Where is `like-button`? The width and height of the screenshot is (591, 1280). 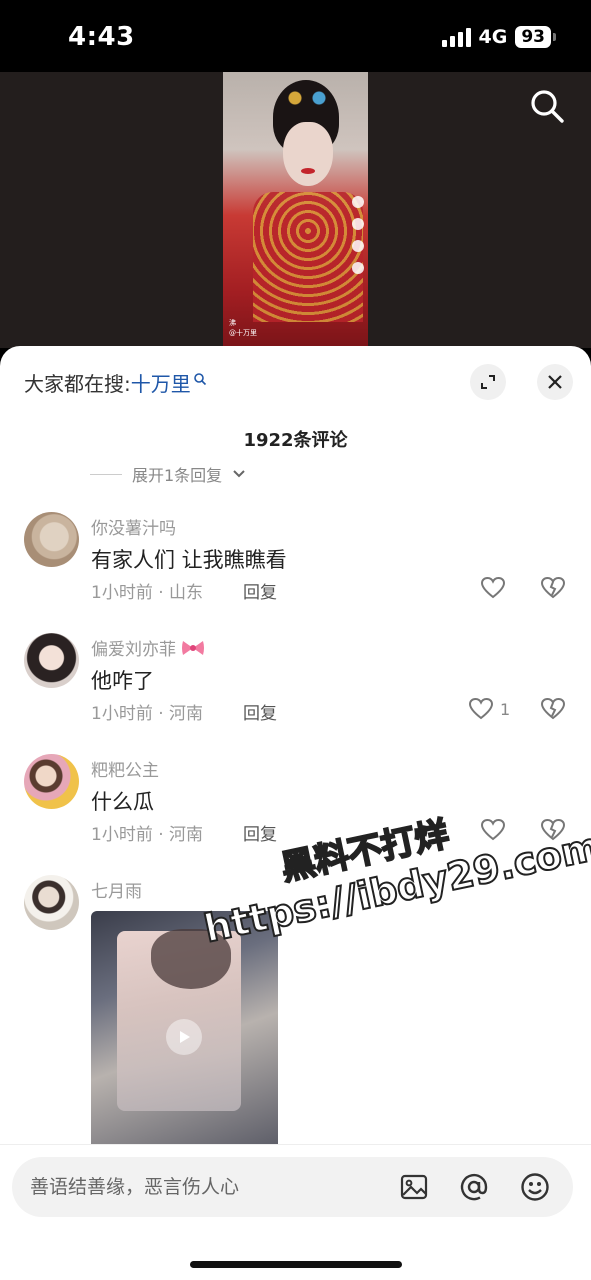
like-button is located at coordinates (496, 588).